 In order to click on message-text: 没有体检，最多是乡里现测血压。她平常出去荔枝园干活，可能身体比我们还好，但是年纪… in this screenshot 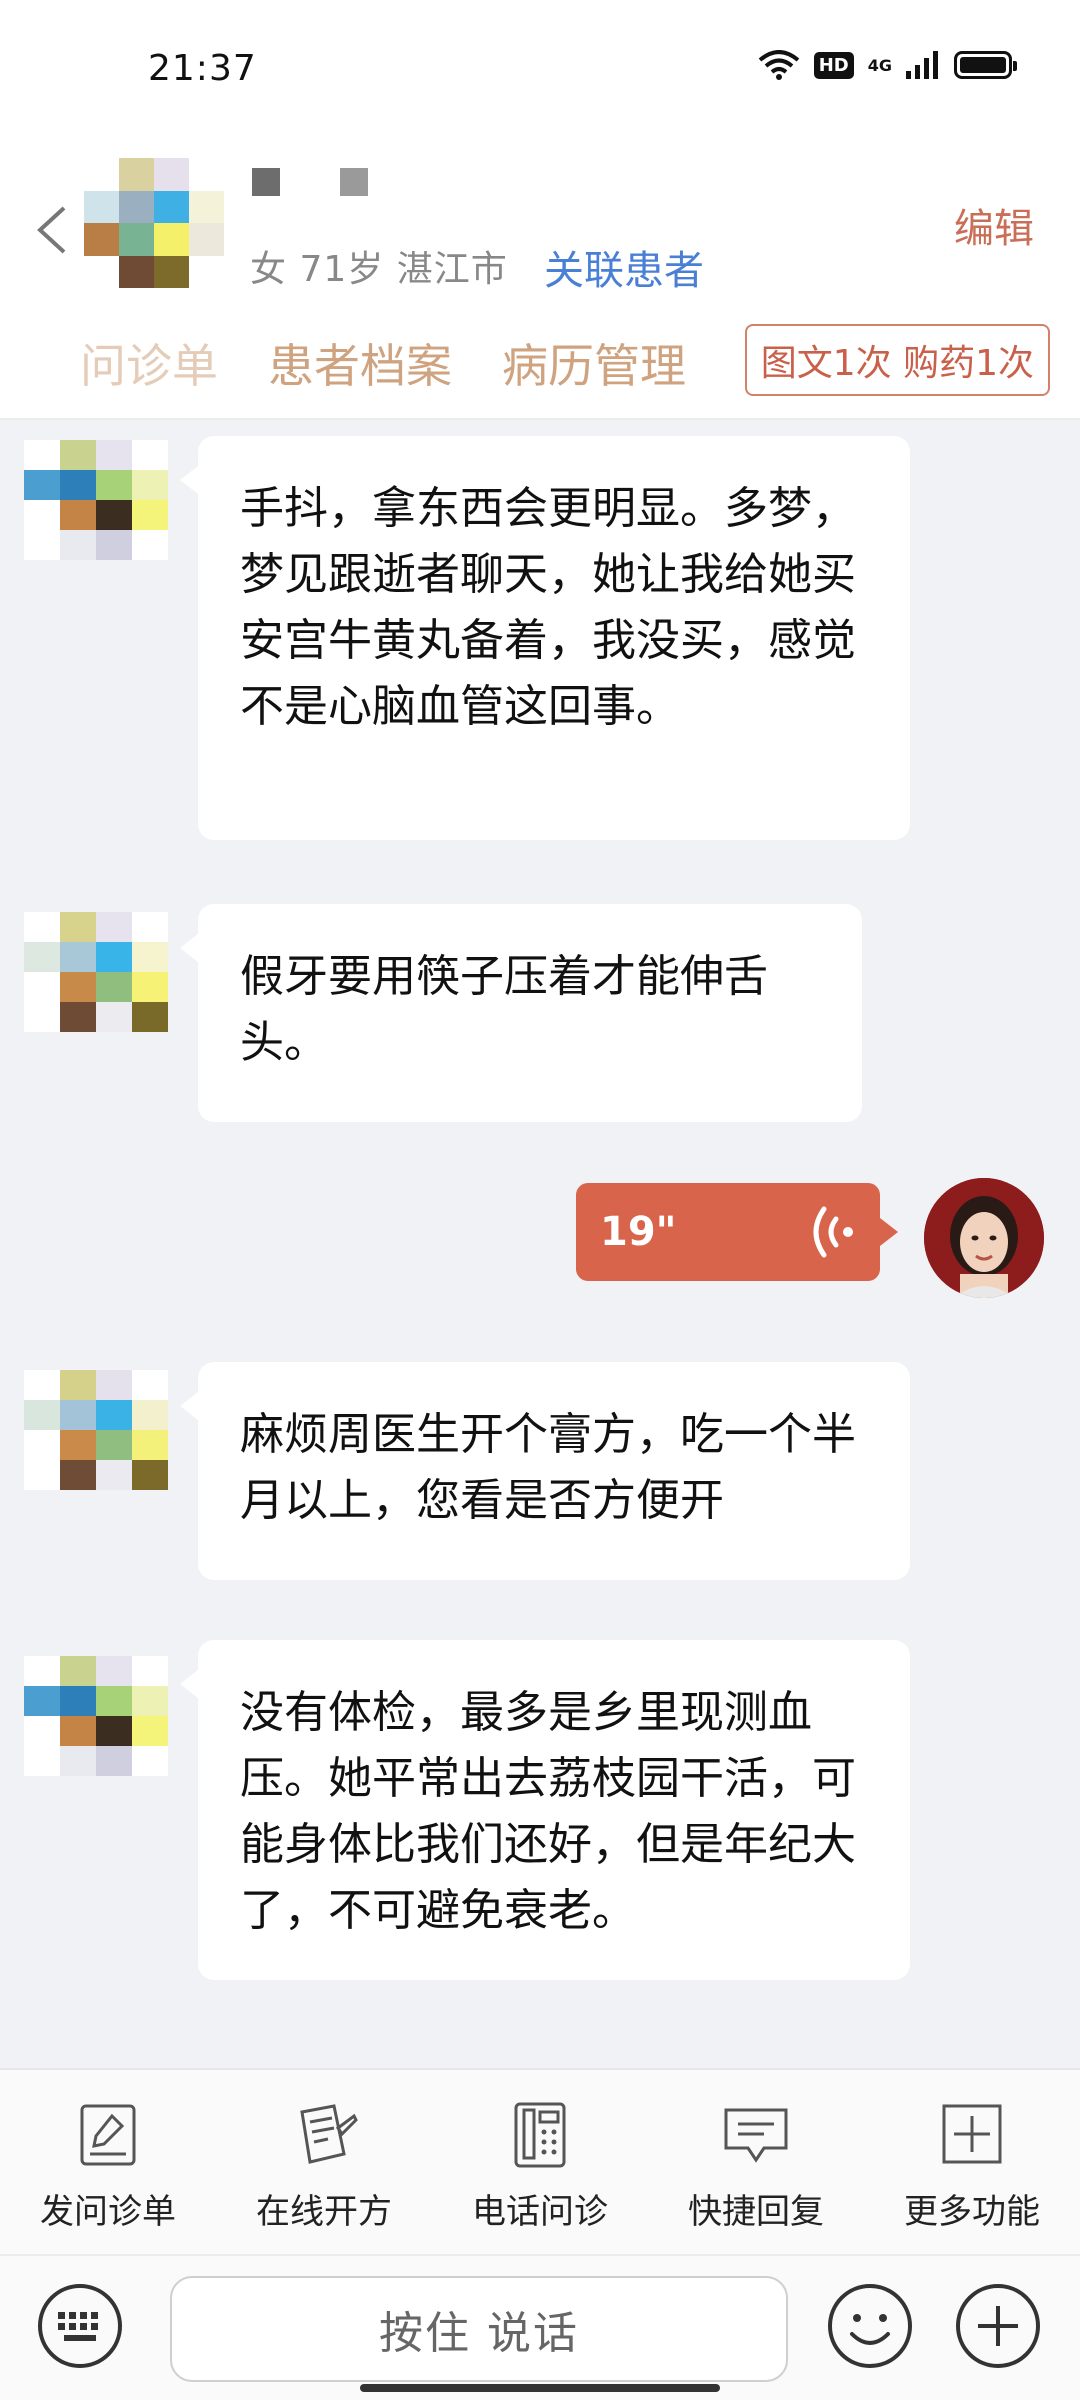, I will do `click(548, 1811)`.